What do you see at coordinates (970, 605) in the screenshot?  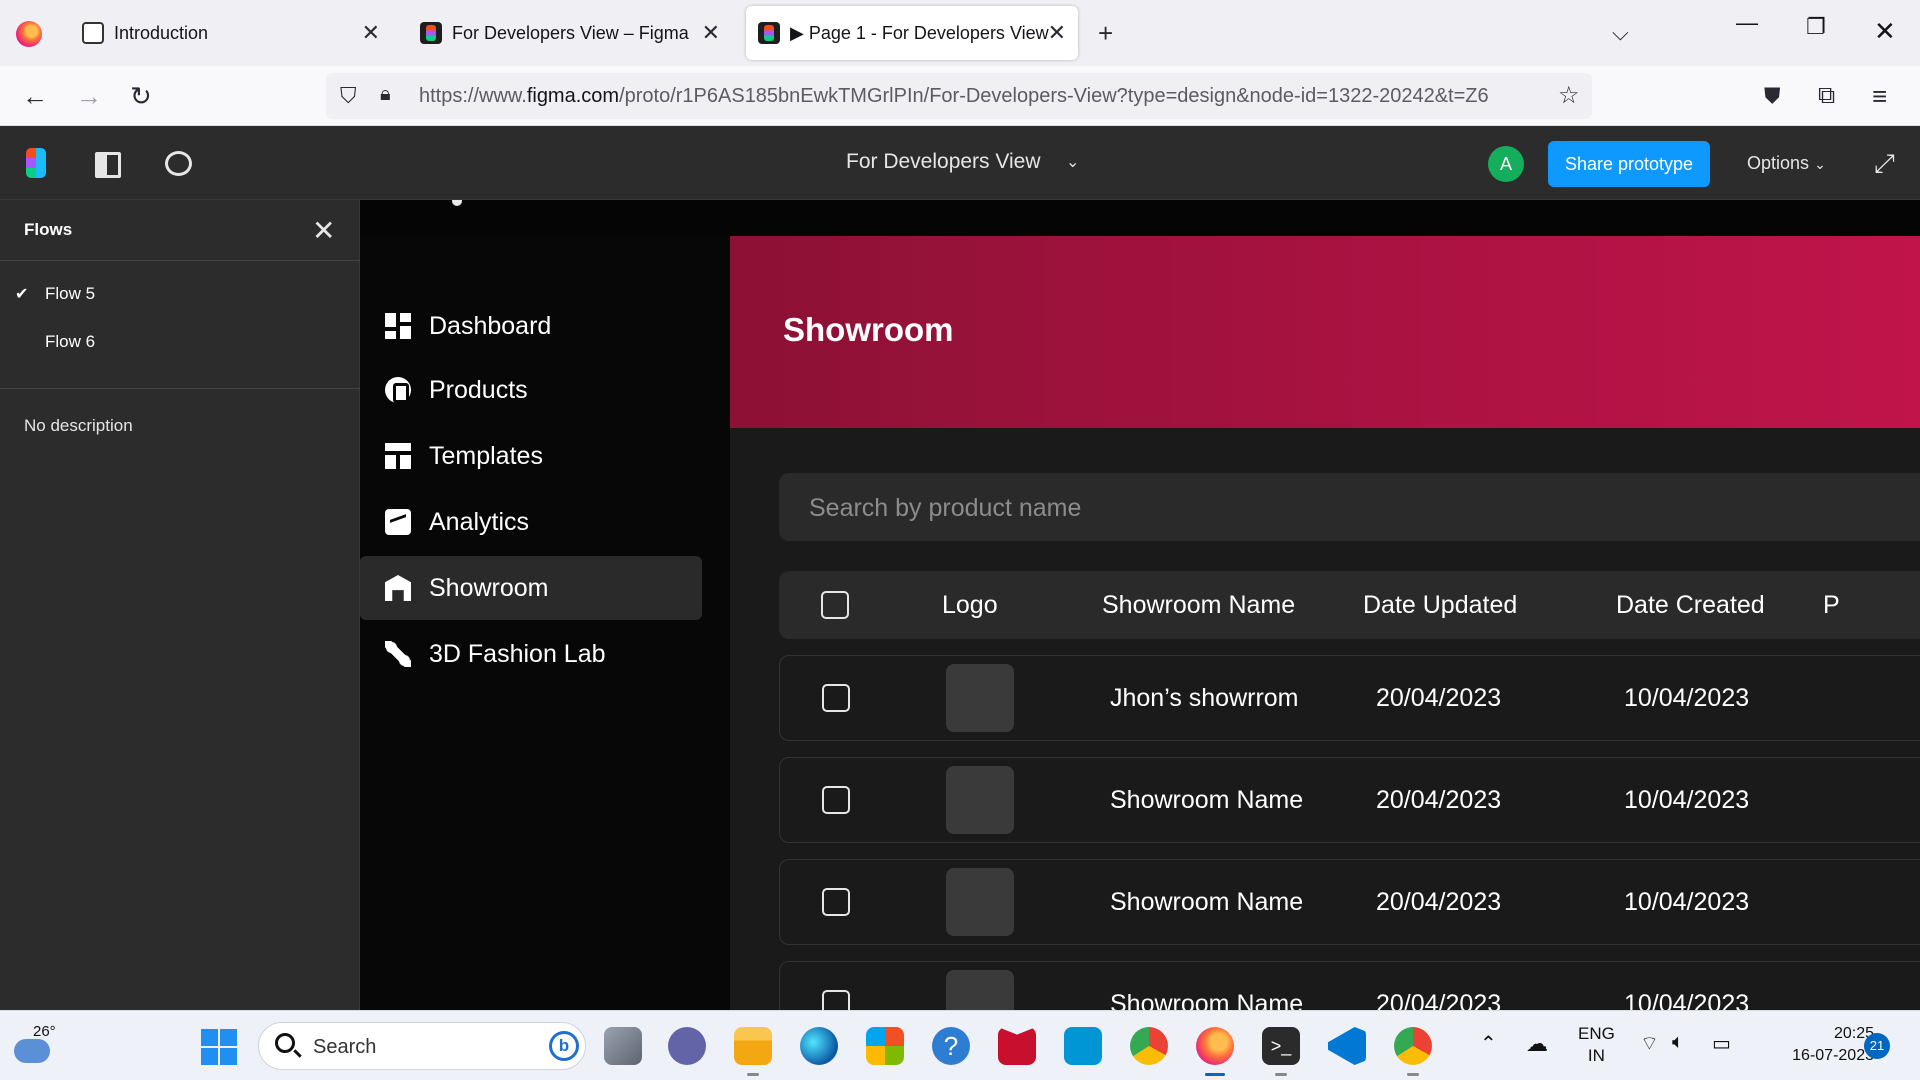 I see `column-header-logo: Logo` at bounding box center [970, 605].